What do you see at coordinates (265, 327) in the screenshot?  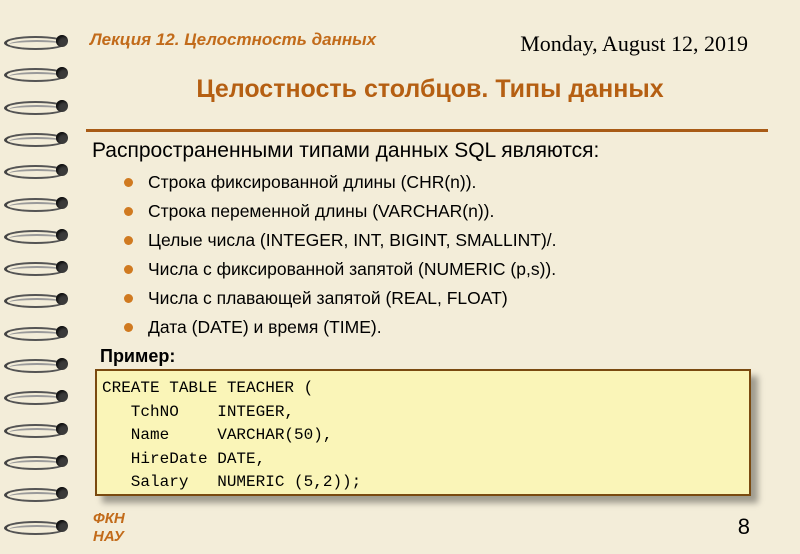 I see `list-item-text: Дата (DATE) и время (TIME).` at bounding box center [265, 327].